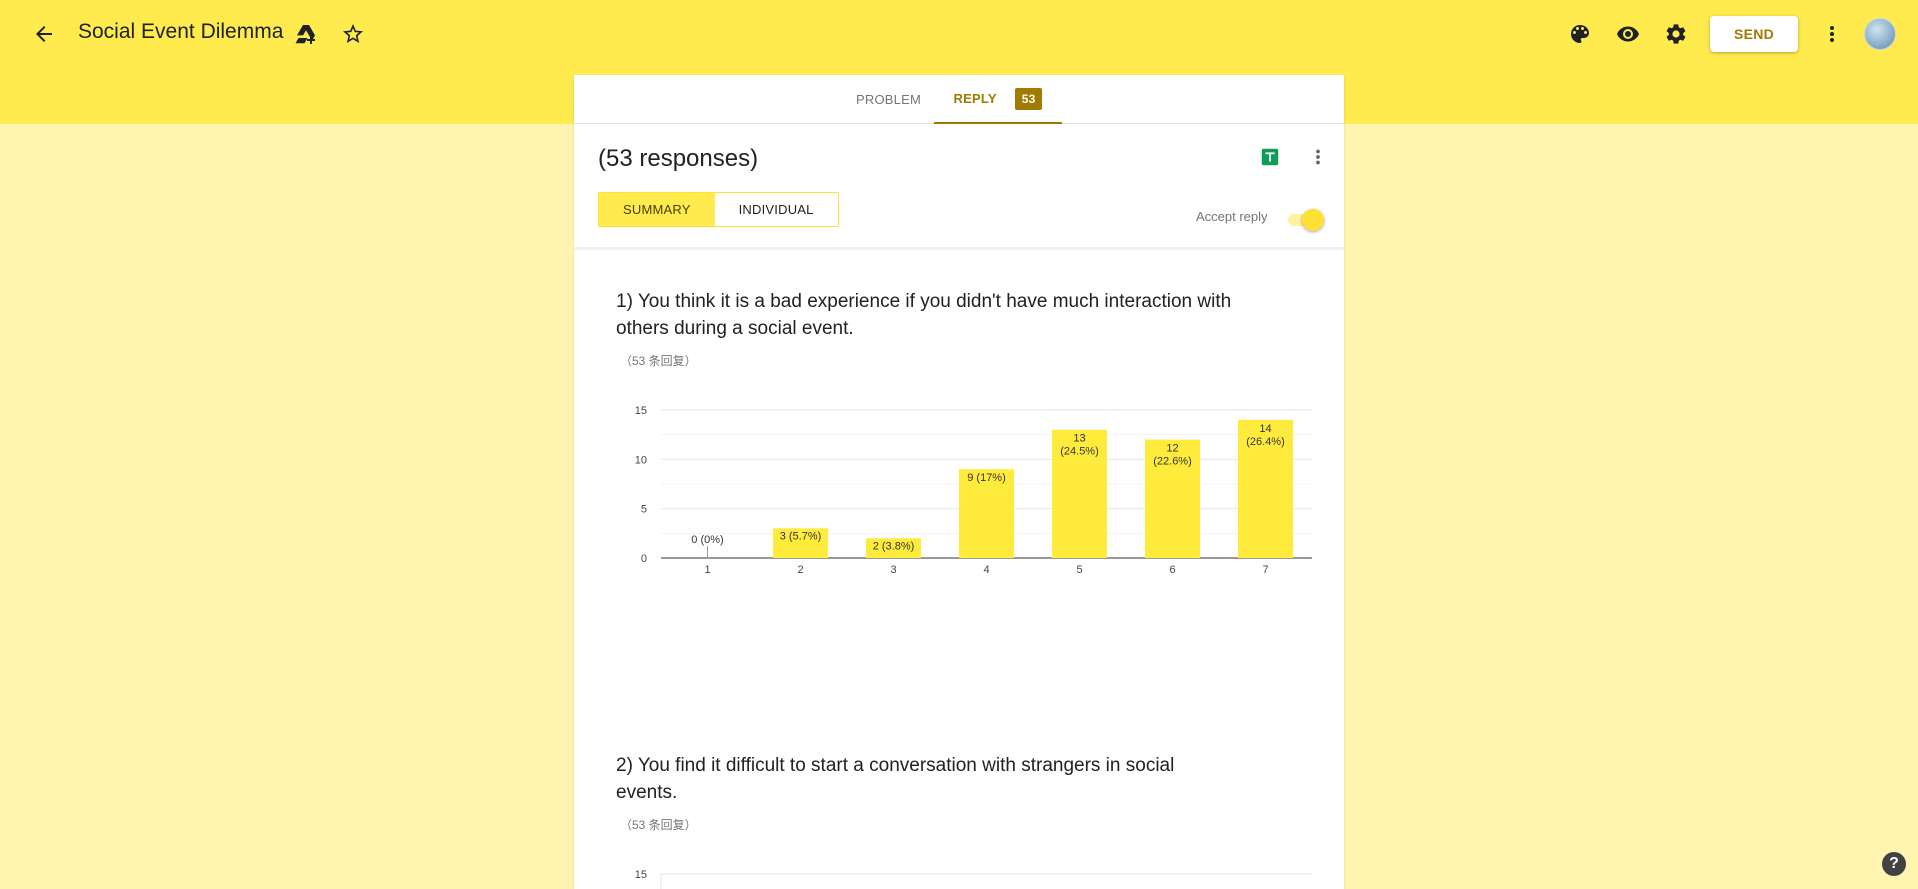  I want to click on bar-data-label: 0 (0%), so click(707, 540).